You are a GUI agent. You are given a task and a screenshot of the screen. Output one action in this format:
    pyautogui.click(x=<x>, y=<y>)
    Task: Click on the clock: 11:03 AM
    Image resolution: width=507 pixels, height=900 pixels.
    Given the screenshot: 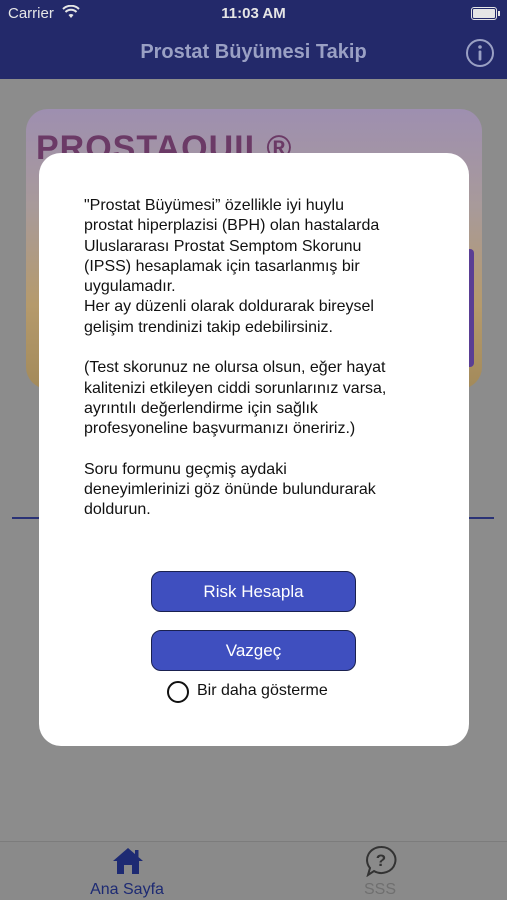 What is the action you would take?
    pyautogui.click(x=253, y=13)
    